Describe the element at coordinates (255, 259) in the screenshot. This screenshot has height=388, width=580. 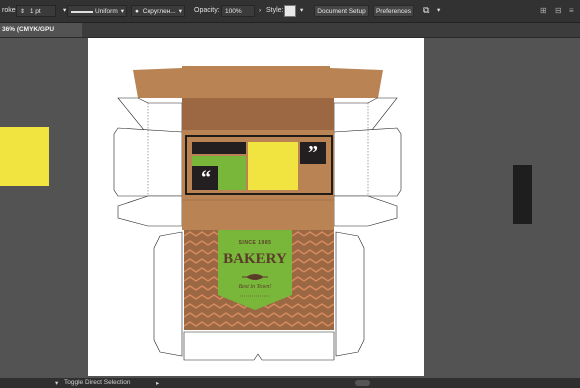
I see `badge-title: BAKERY` at that location.